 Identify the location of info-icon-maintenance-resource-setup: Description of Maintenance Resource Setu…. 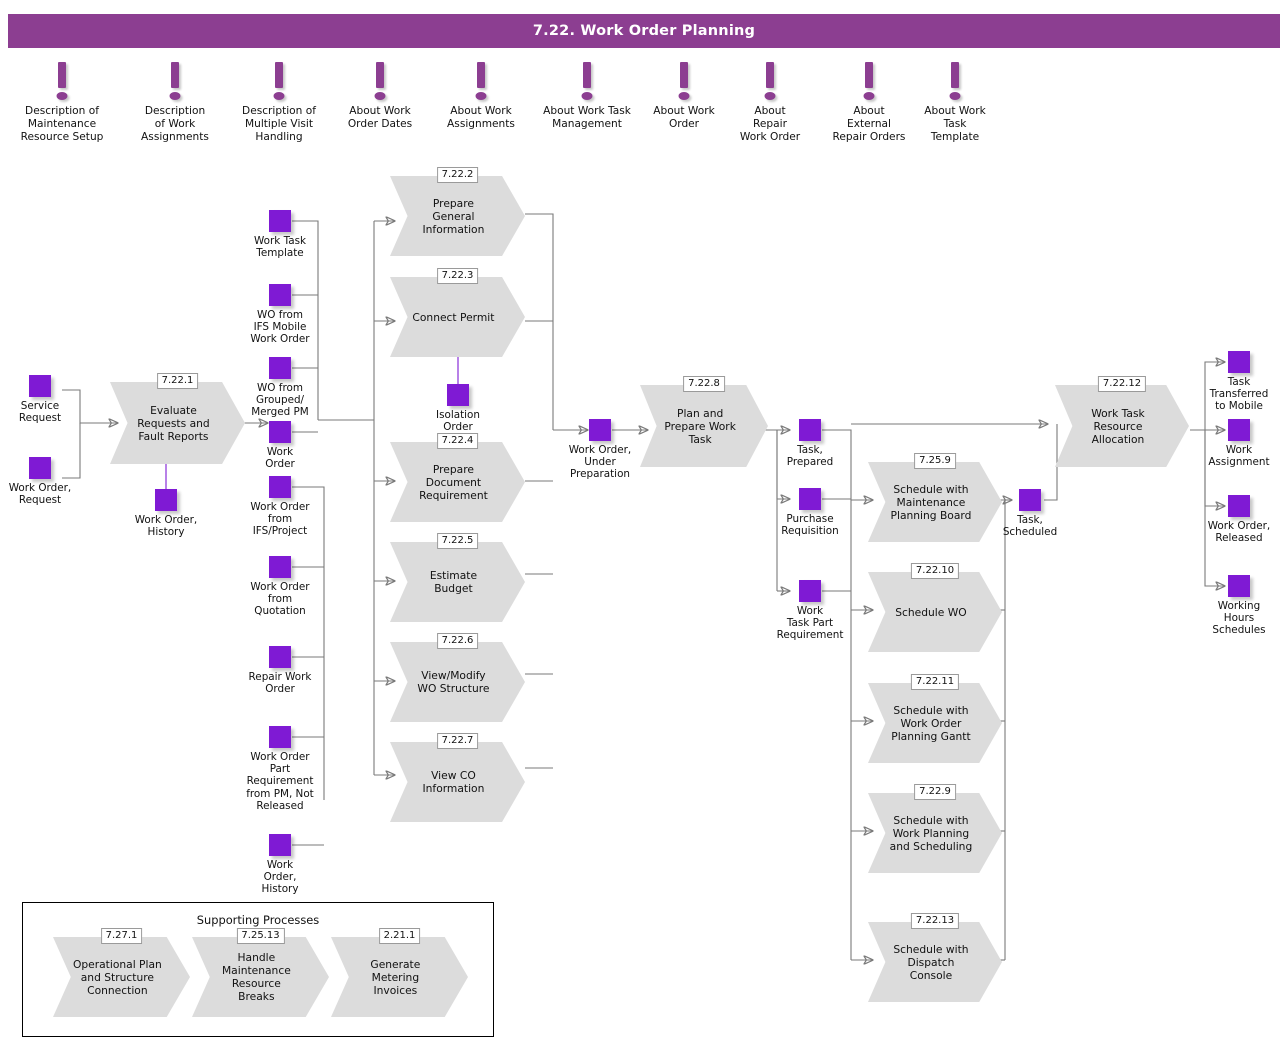
(62, 103).